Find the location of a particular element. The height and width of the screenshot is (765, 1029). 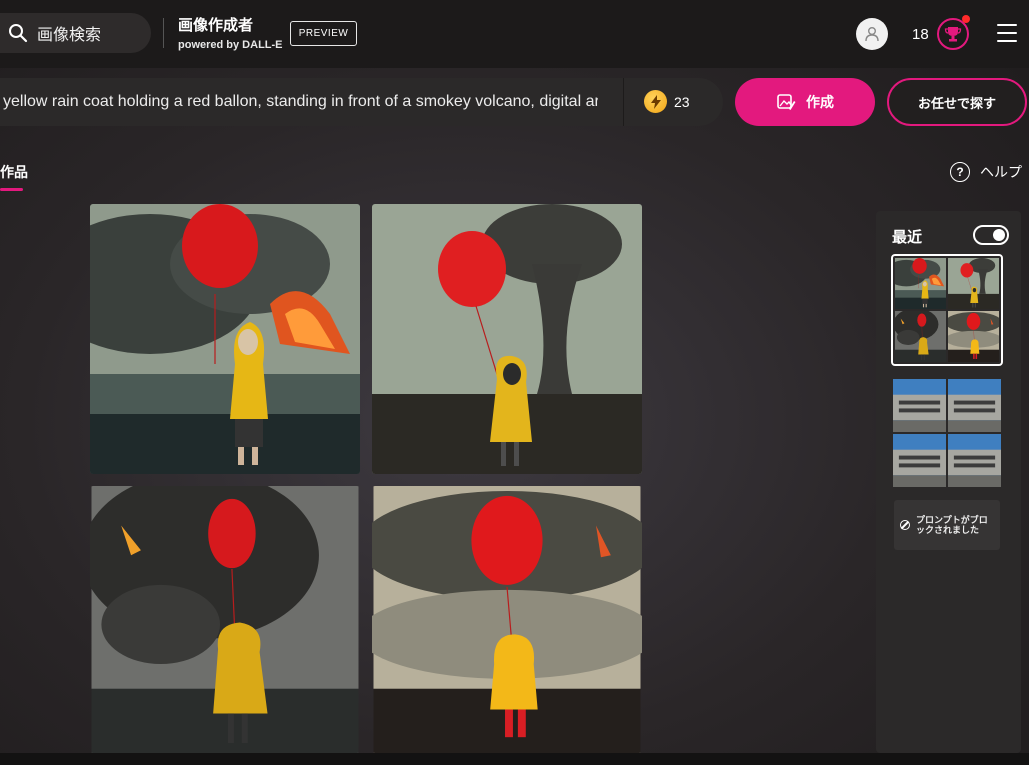

active-tab-indicator is located at coordinates (11, 189).